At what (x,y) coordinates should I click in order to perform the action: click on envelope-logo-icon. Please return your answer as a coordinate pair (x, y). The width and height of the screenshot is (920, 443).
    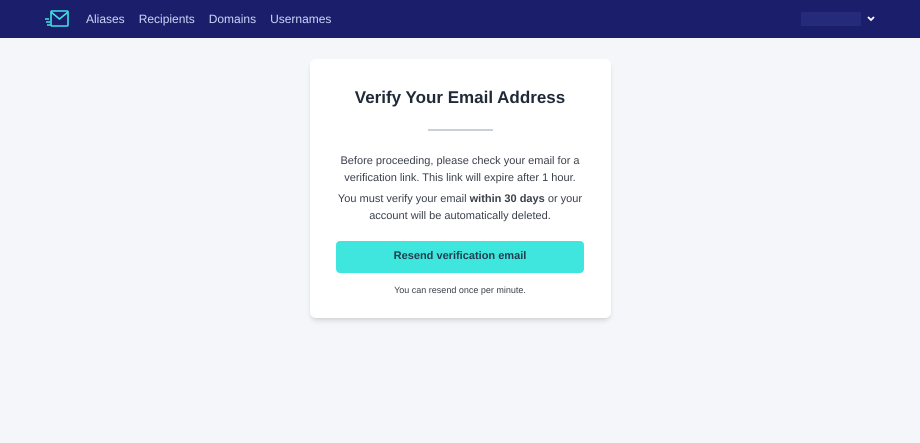
    Looking at the image, I should click on (57, 19).